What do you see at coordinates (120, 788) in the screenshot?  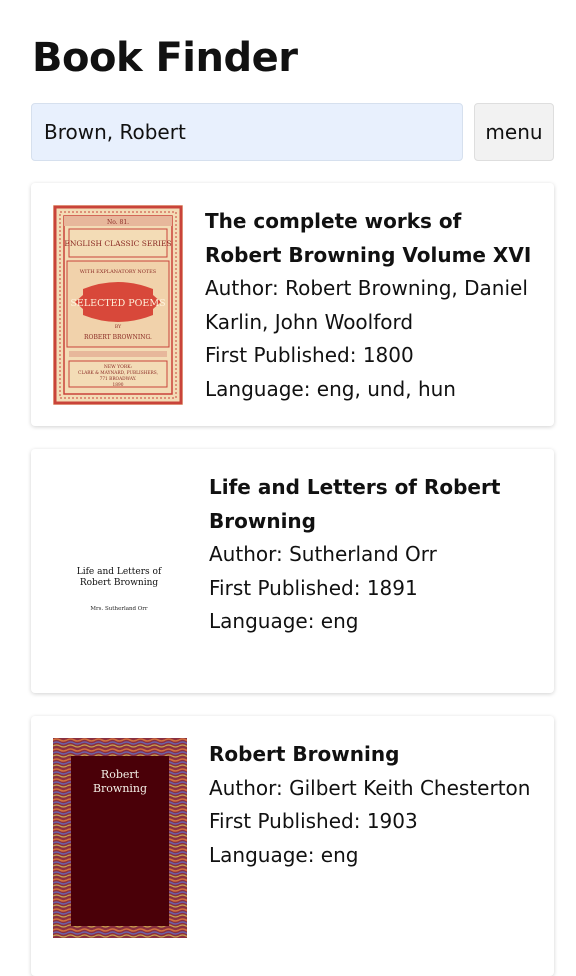 I see `cover-title-line-2: Browning` at bounding box center [120, 788].